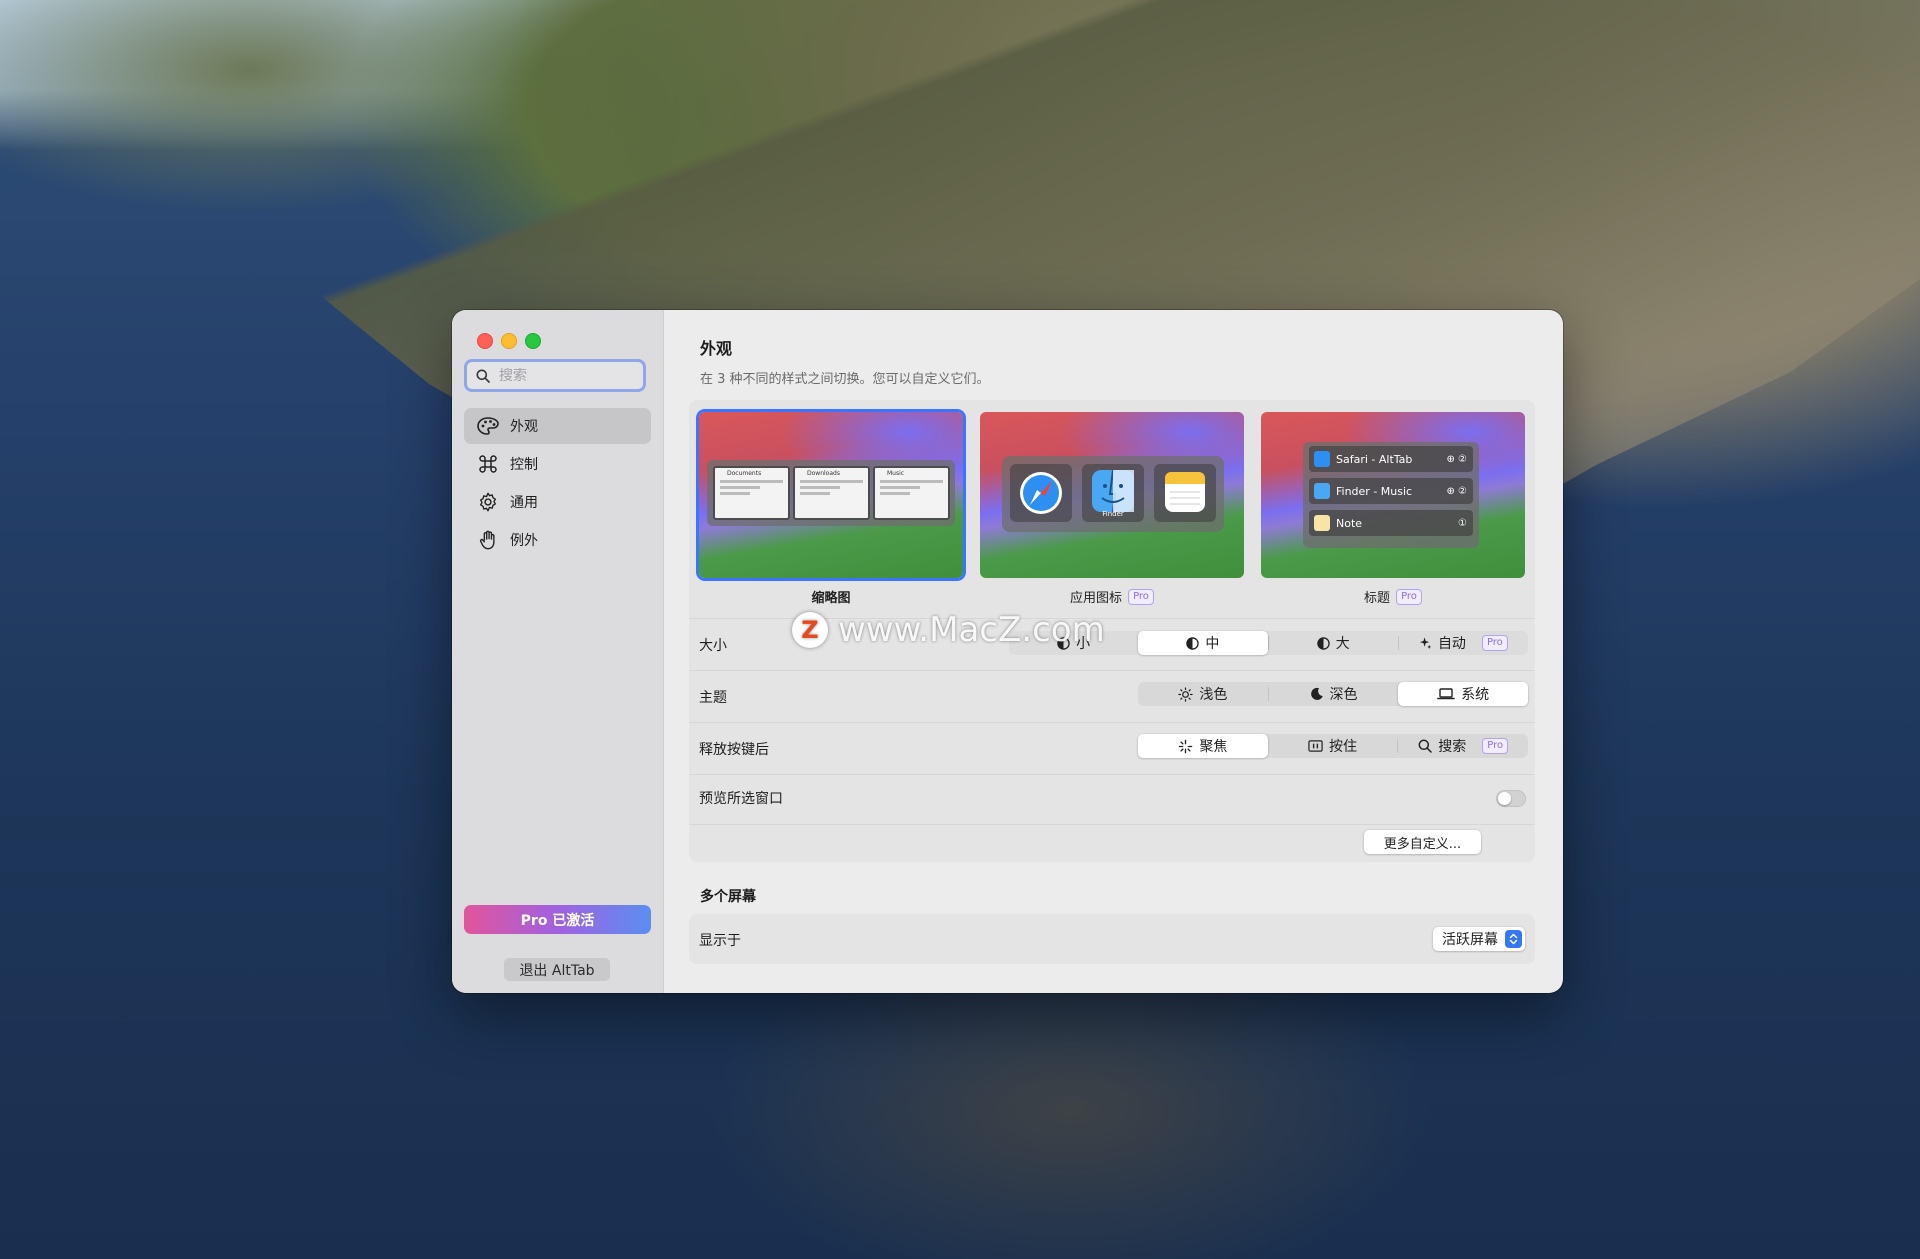  What do you see at coordinates (971, 630) in the screenshot?
I see `watermark-text: www.MacZ.com` at bounding box center [971, 630].